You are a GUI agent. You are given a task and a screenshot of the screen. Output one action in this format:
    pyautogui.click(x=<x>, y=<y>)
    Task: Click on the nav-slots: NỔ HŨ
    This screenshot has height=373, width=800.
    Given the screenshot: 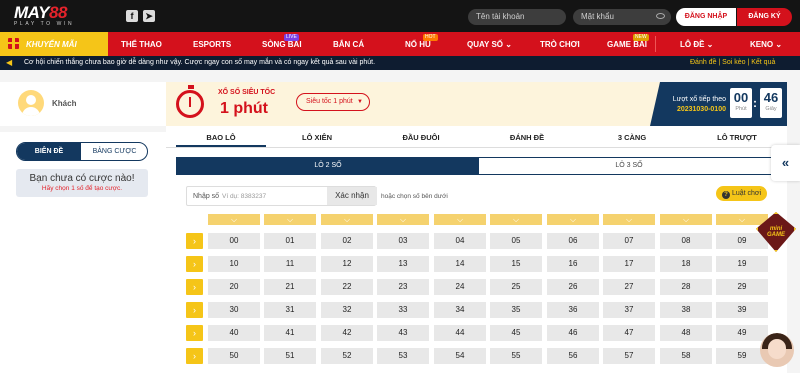 What is the action you would take?
    pyautogui.click(x=418, y=44)
    